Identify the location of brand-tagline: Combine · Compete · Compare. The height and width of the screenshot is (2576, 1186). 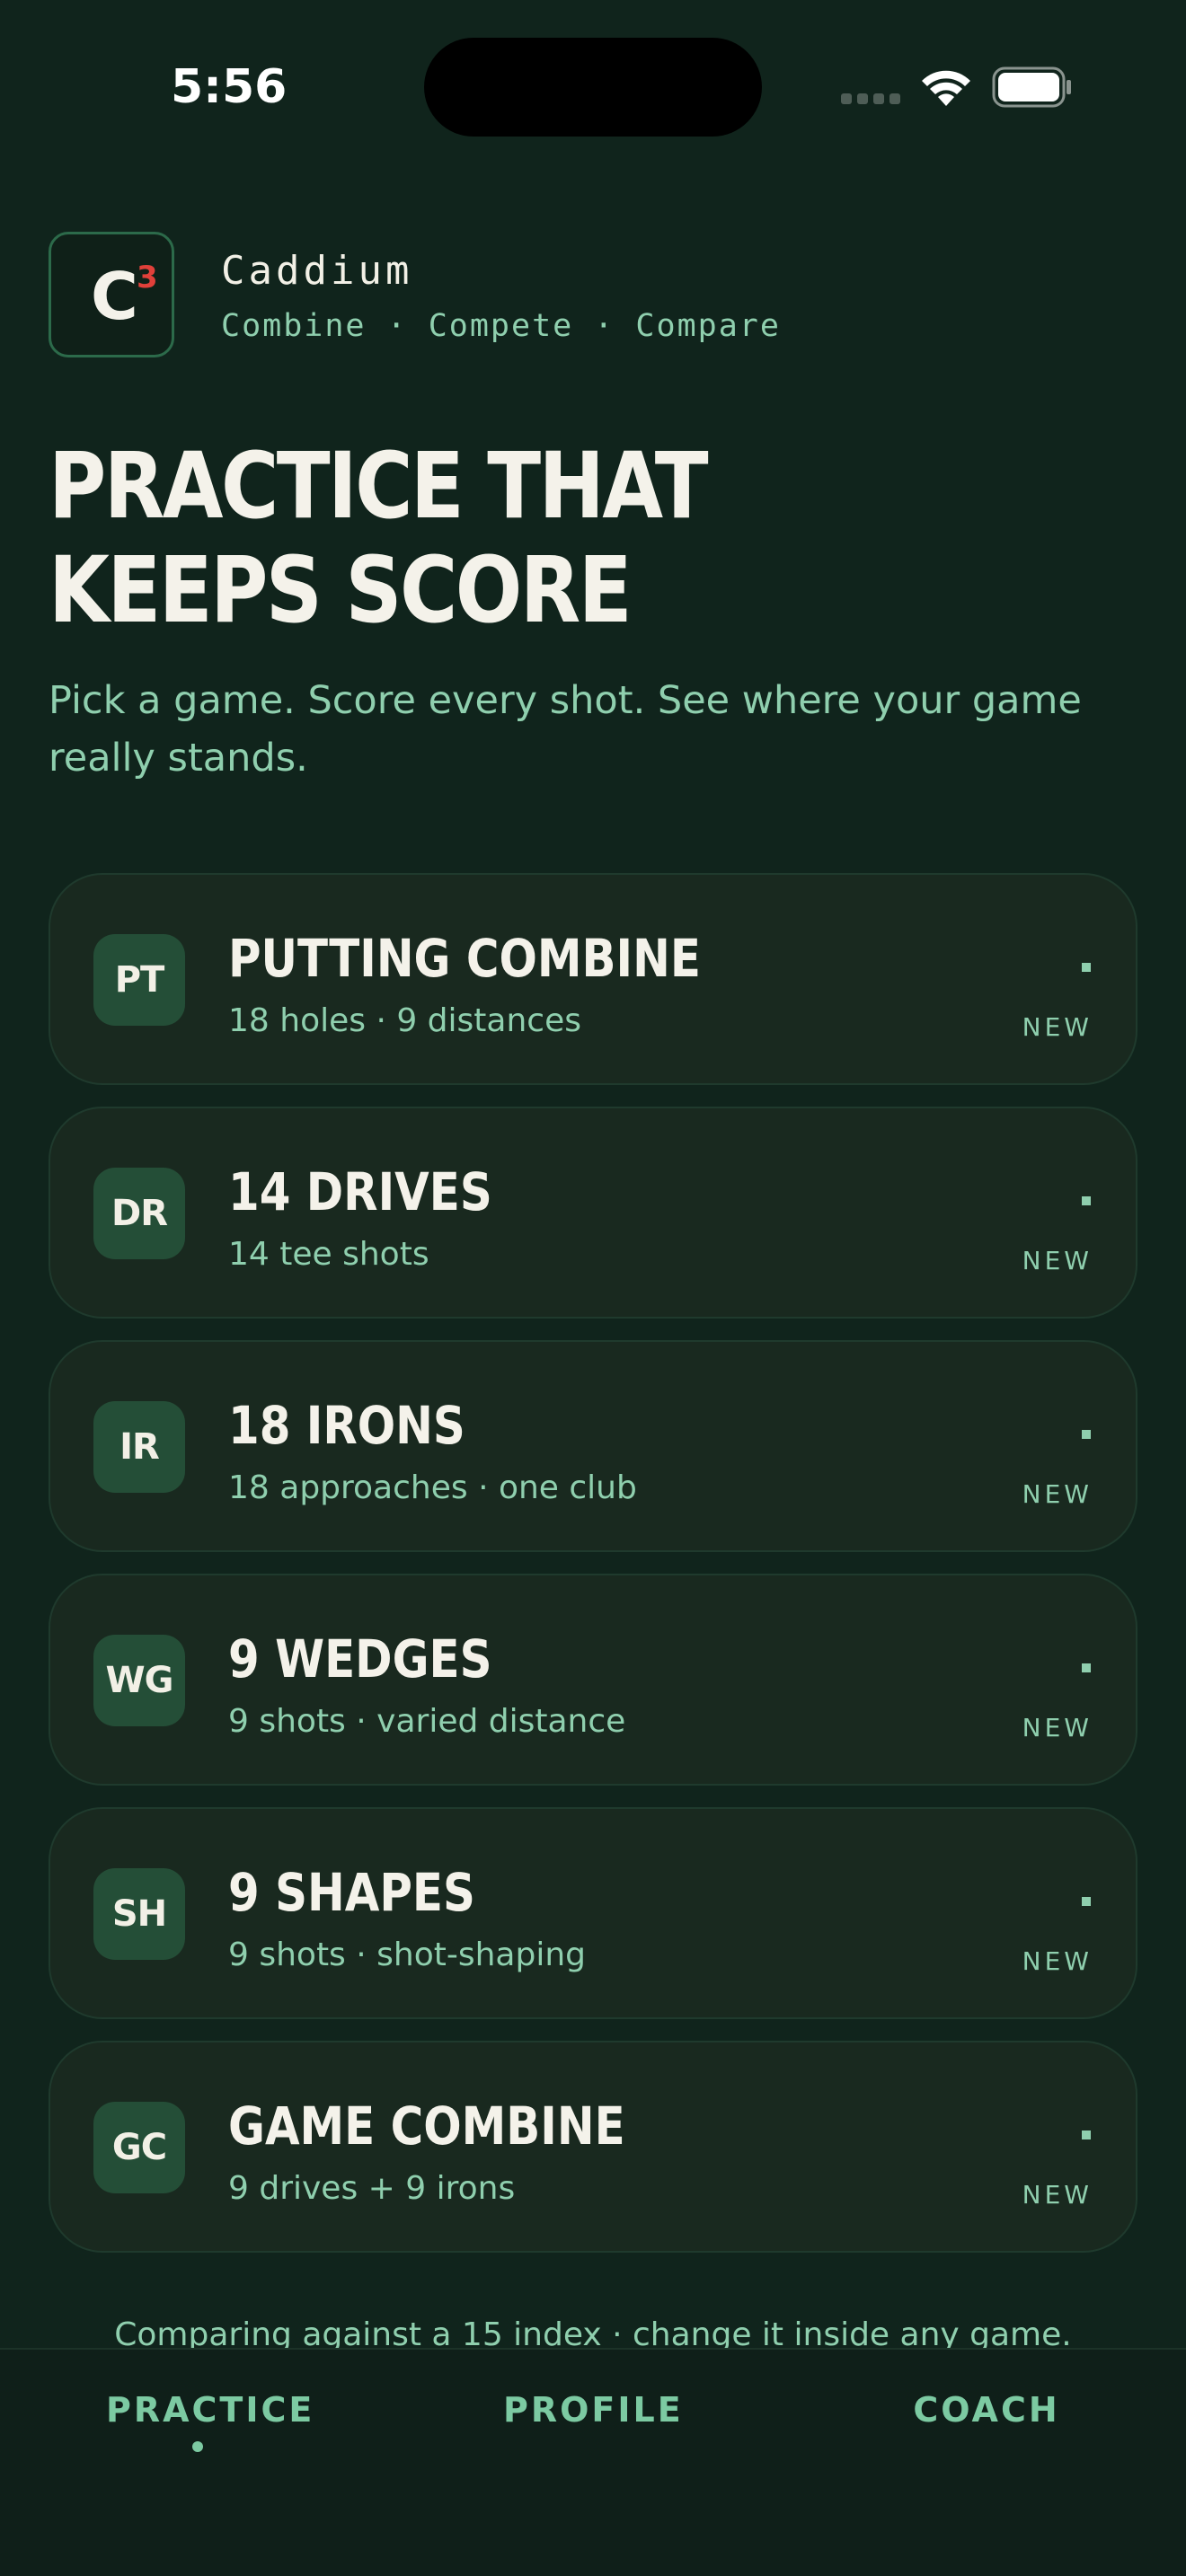
(501, 326).